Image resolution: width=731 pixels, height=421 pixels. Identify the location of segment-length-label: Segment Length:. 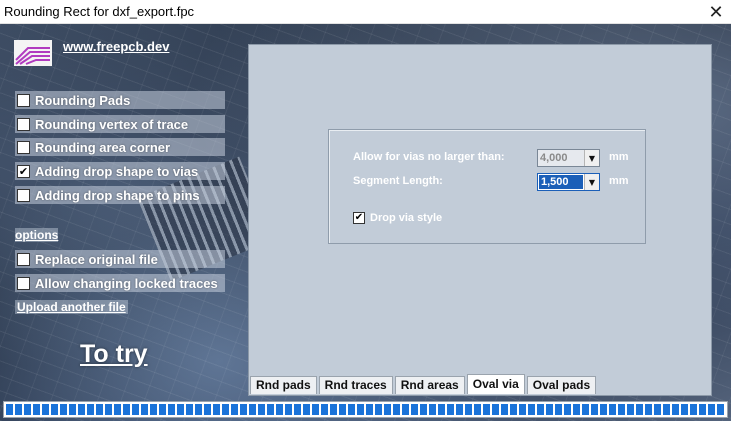
(398, 181).